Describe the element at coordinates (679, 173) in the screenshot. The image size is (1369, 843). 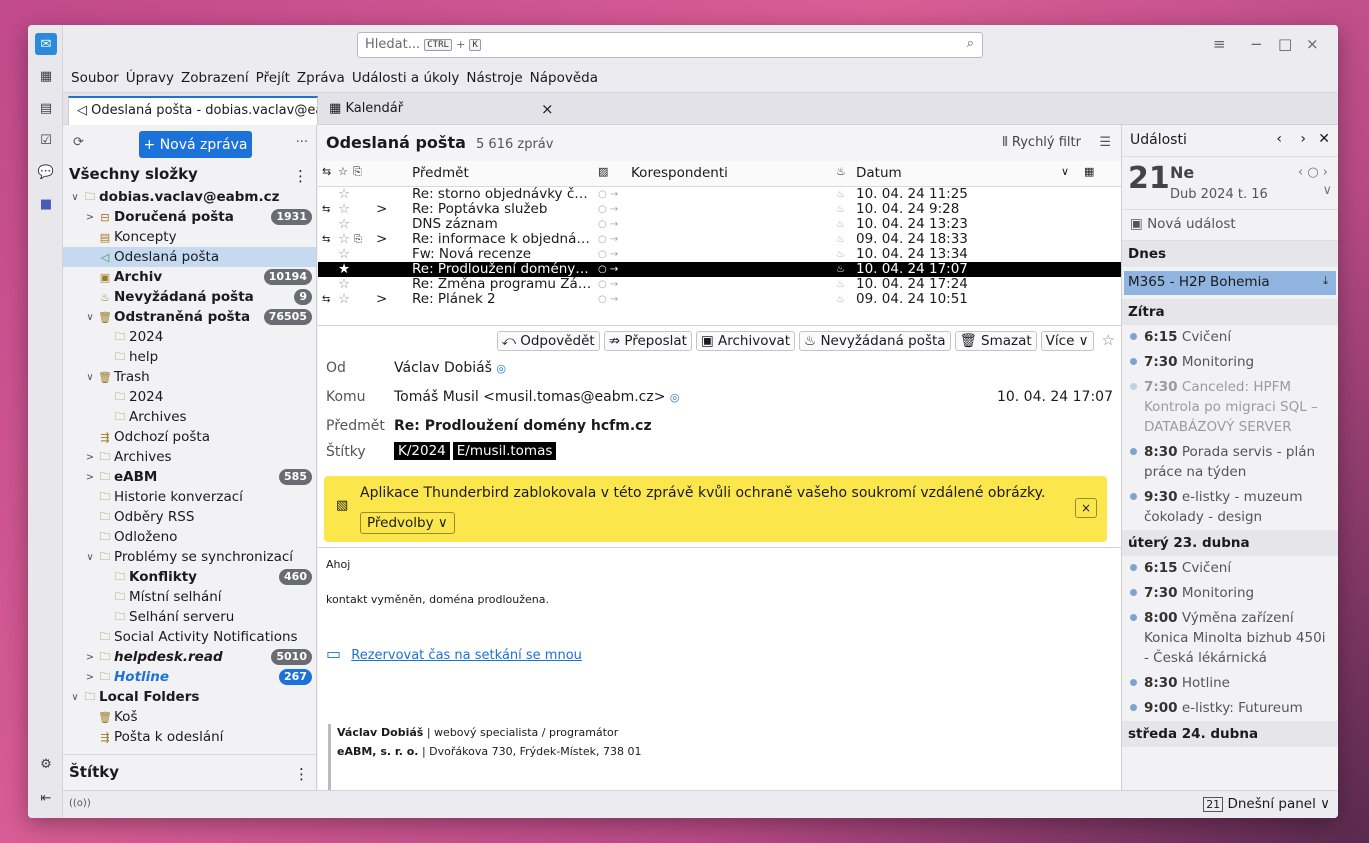
I see `correspondents-column-header: Korespondenti` at that location.